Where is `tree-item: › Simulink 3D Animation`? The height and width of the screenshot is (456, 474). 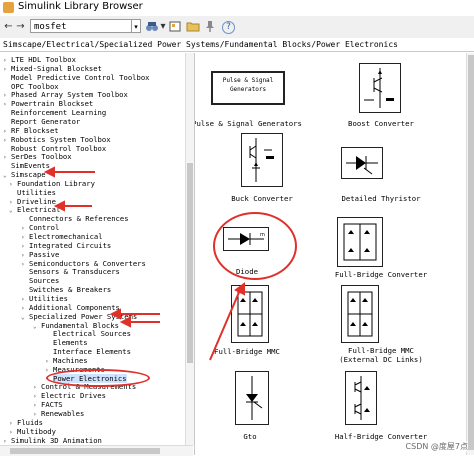 tree-item: › Simulink 3D Animation is located at coordinates (52, 440).